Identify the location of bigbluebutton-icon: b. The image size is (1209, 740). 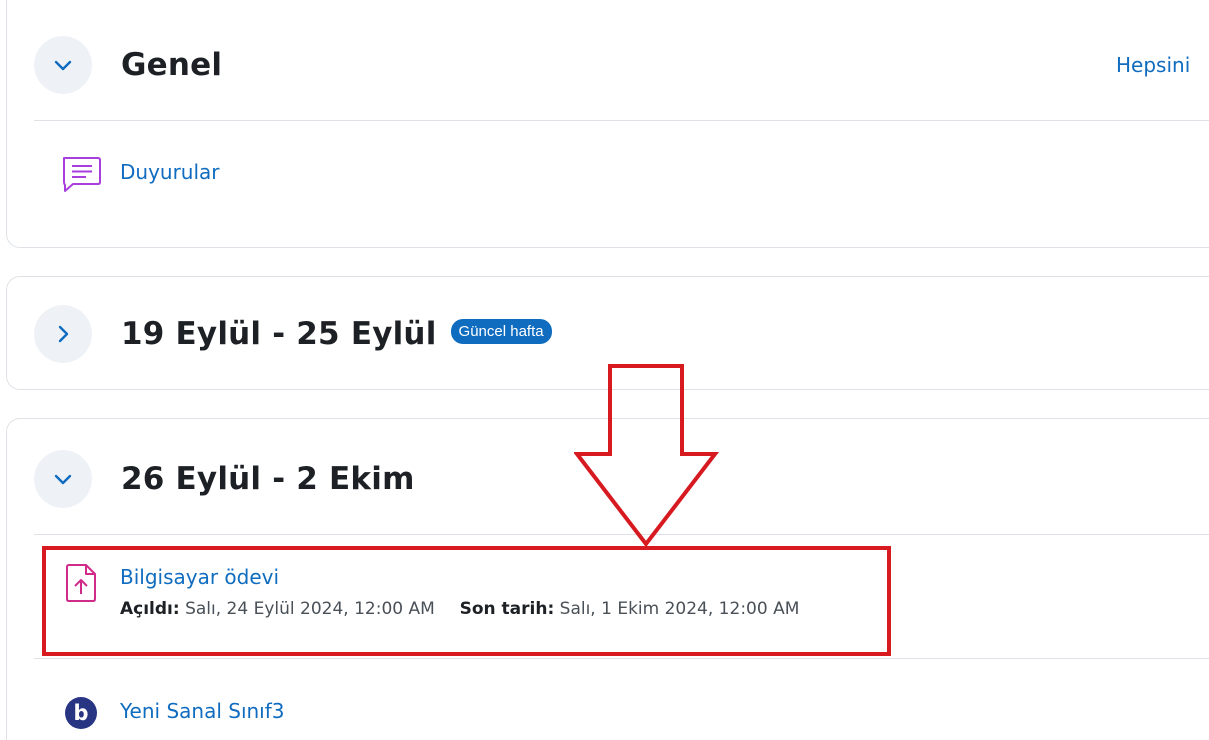
(81, 713).